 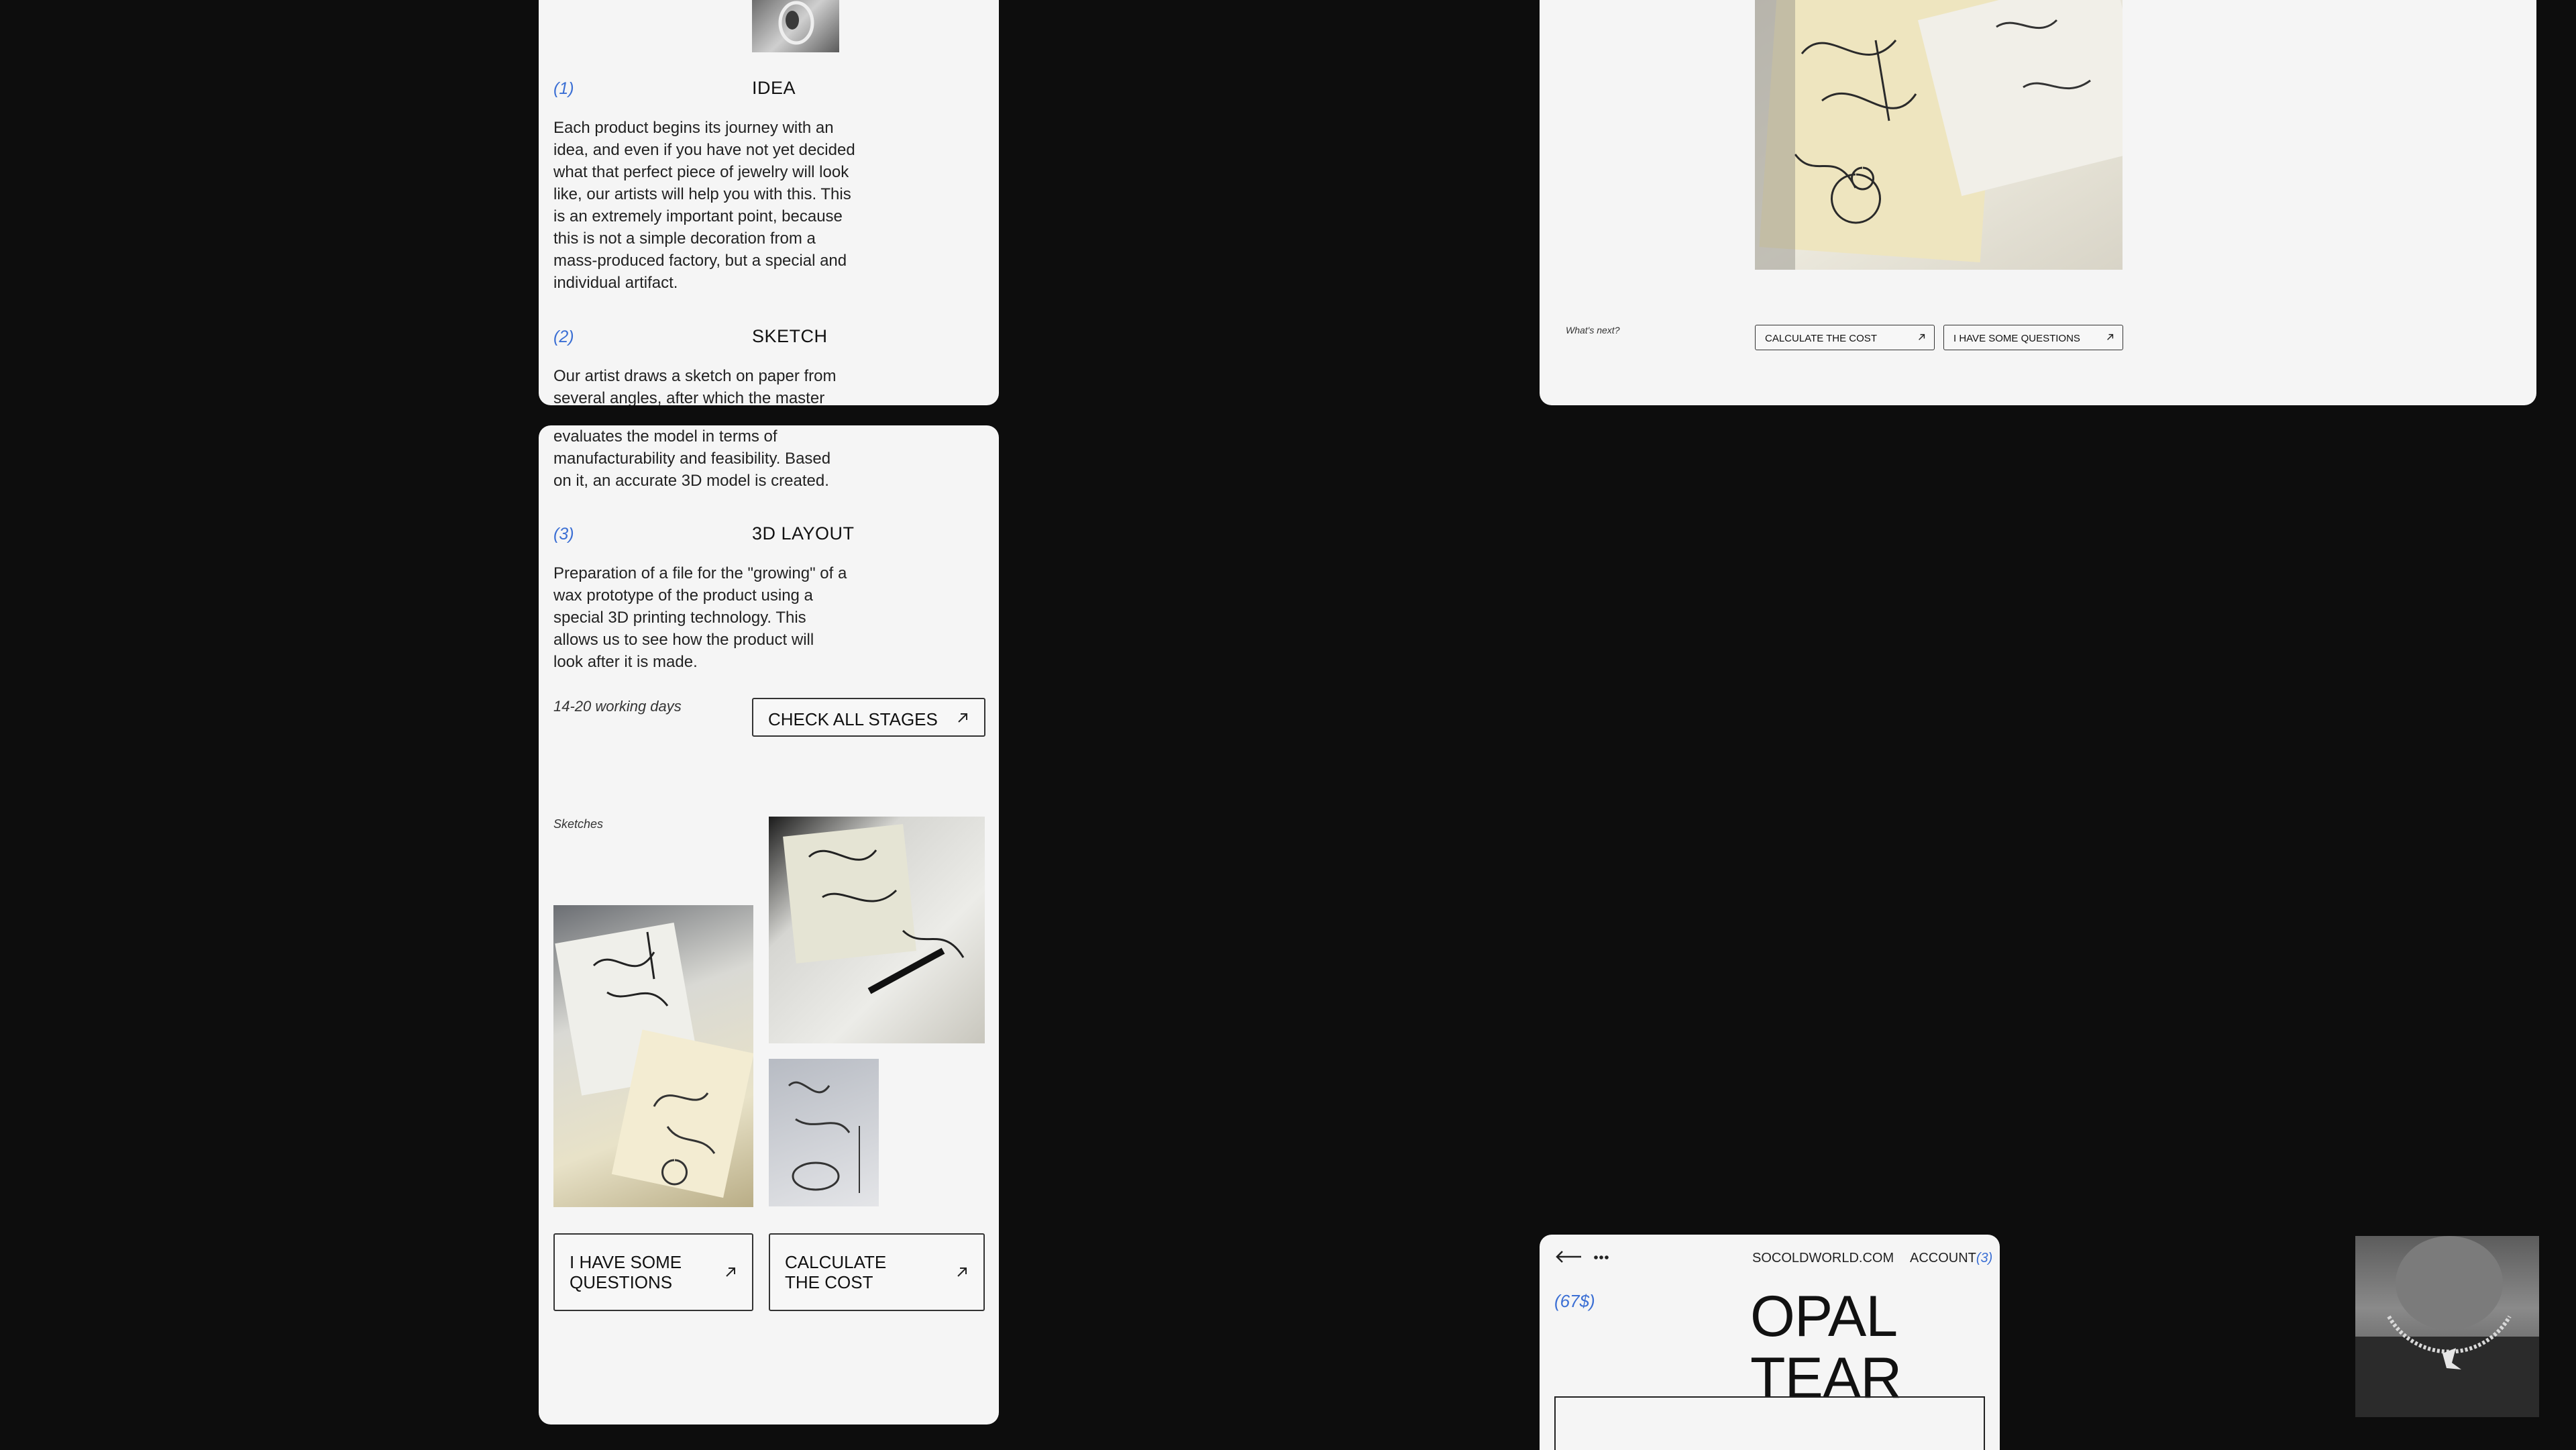 What do you see at coordinates (617, 707) in the screenshot?
I see `duration-note: 14-20 working days` at bounding box center [617, 707].